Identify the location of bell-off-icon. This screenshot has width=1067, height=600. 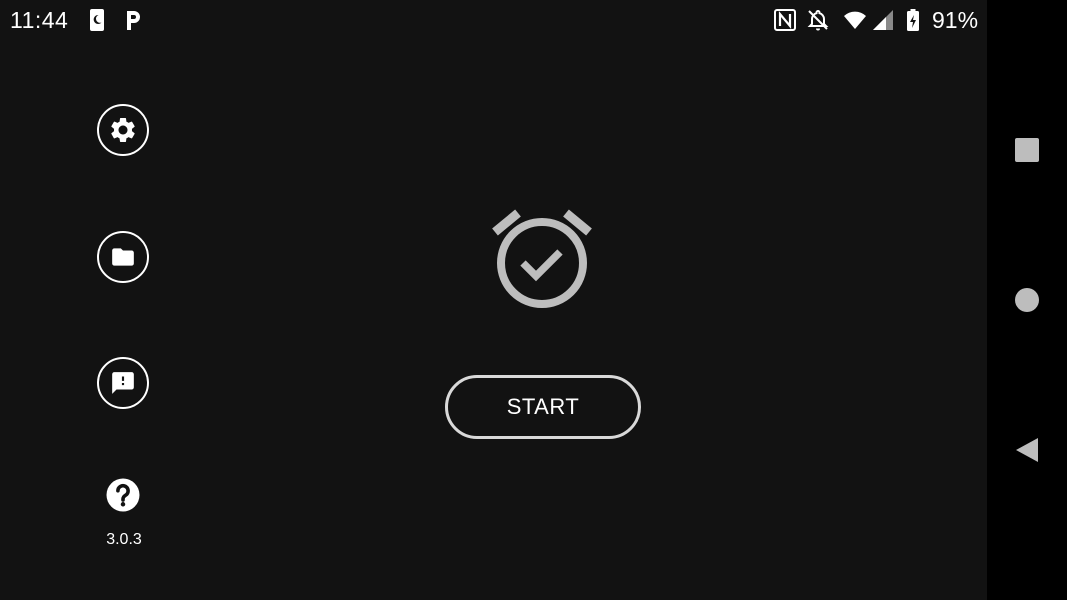
(818, 20).